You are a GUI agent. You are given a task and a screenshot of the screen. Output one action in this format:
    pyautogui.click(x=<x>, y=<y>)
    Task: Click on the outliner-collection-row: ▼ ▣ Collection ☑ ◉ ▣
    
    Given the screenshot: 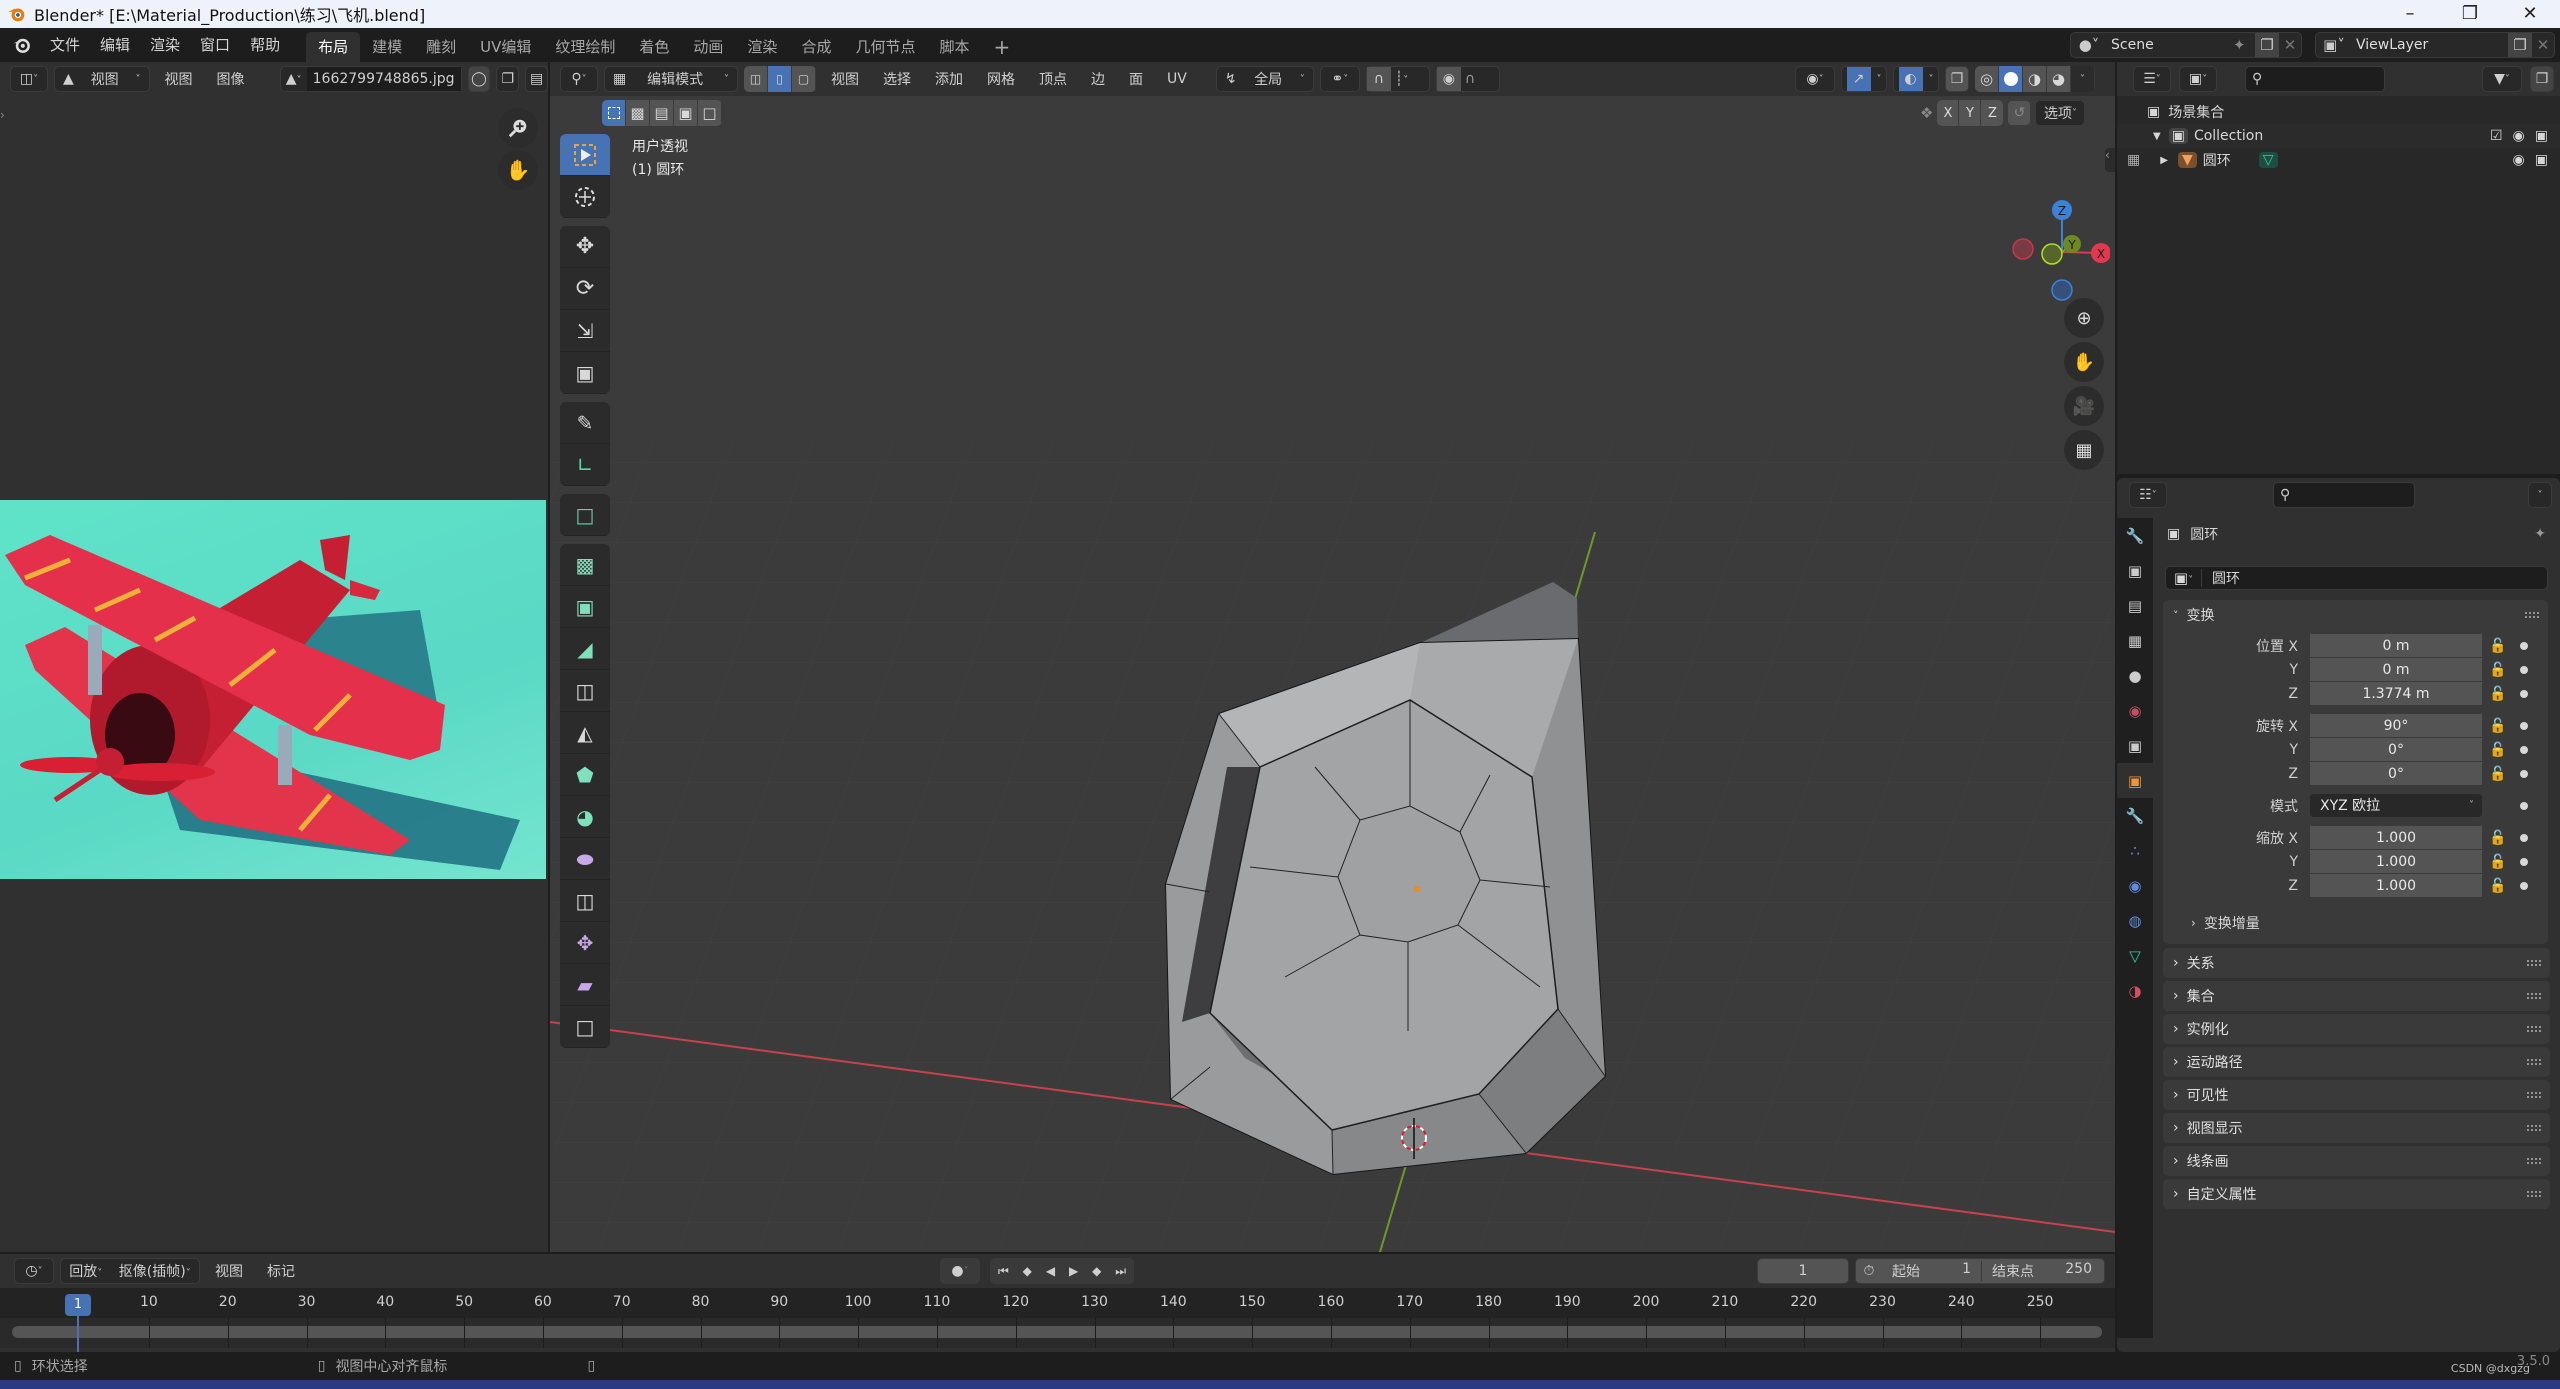 What is the action you would take?
    pyautogui.click(x=2338, y=136)
    